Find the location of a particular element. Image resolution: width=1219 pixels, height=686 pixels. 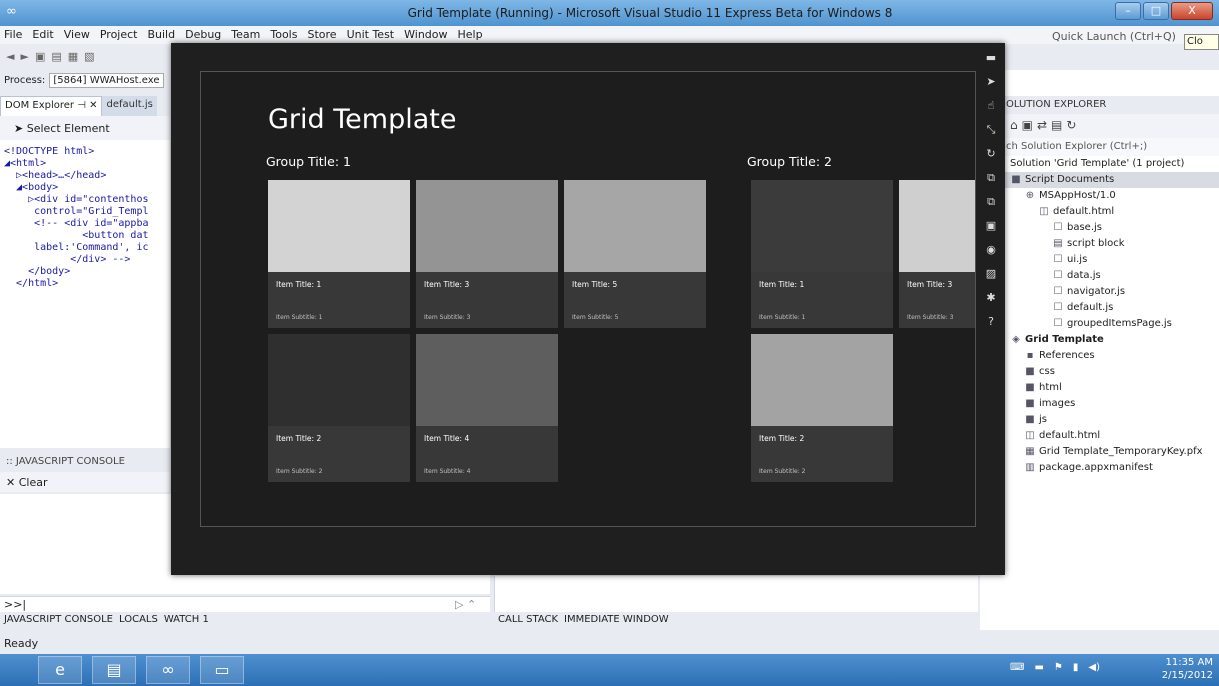

solution-tree-item: ▦ Grid Template_TemporaryKey.pfx is located at coordinates (1099, 452).